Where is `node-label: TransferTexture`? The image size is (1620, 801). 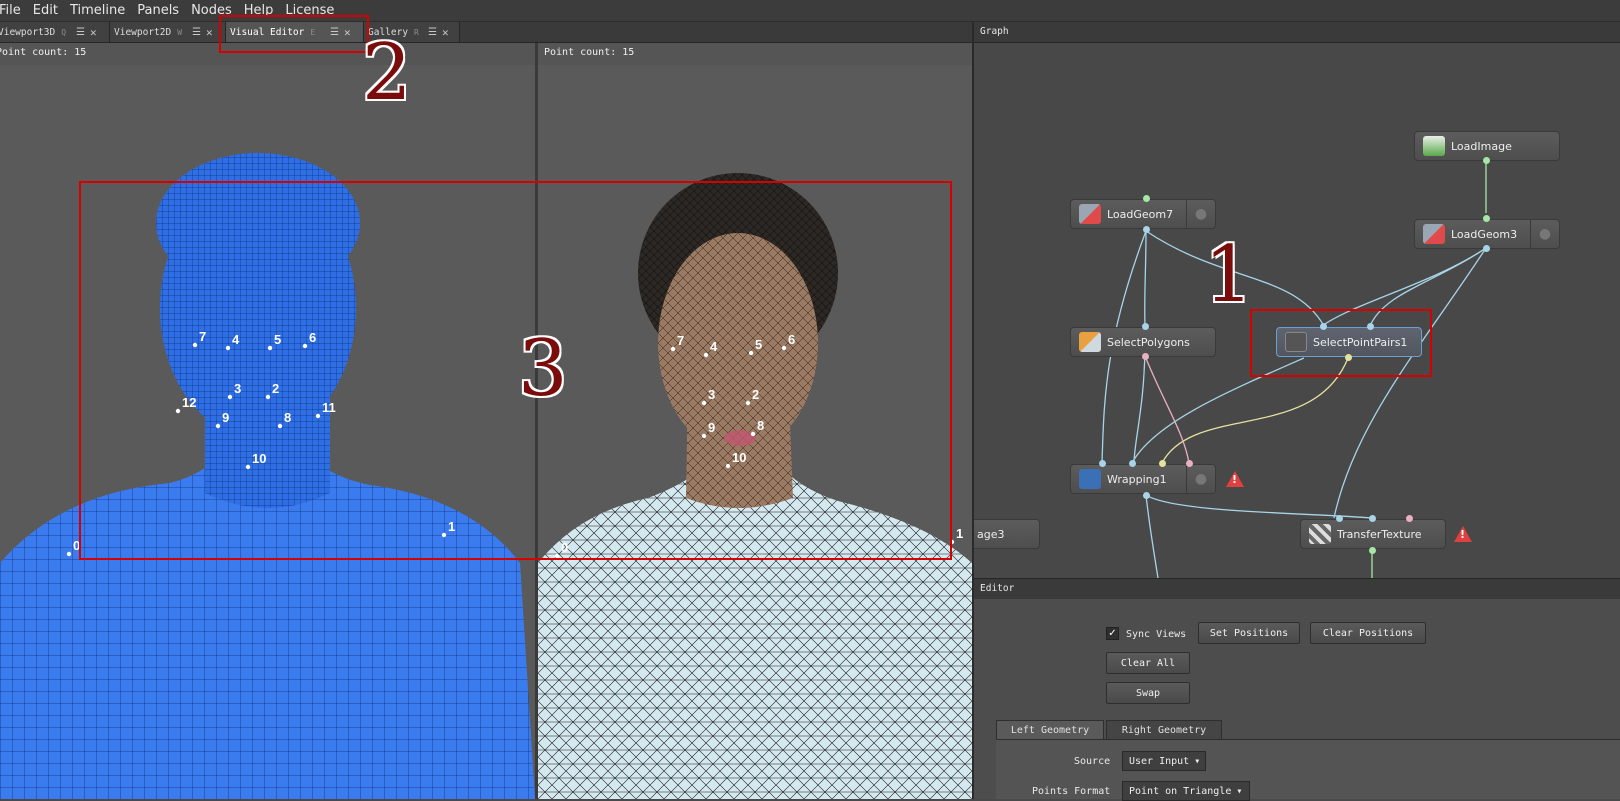 node-label: TransferTexture is located at coordinates (1379, 534).